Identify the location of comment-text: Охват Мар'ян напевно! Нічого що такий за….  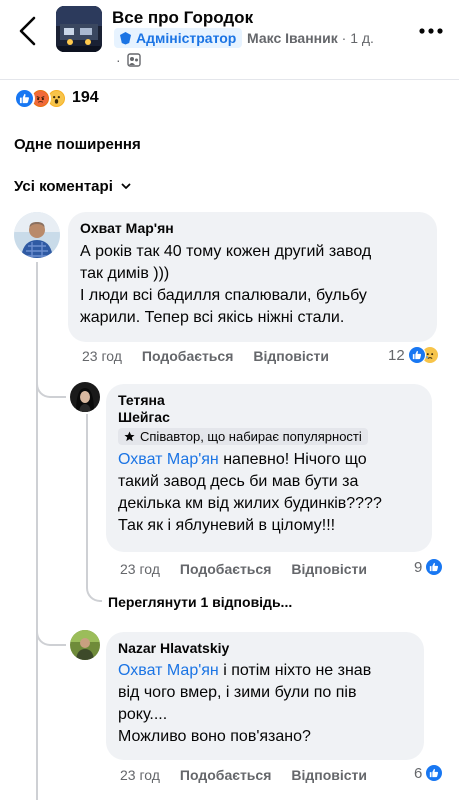
(269, 493).